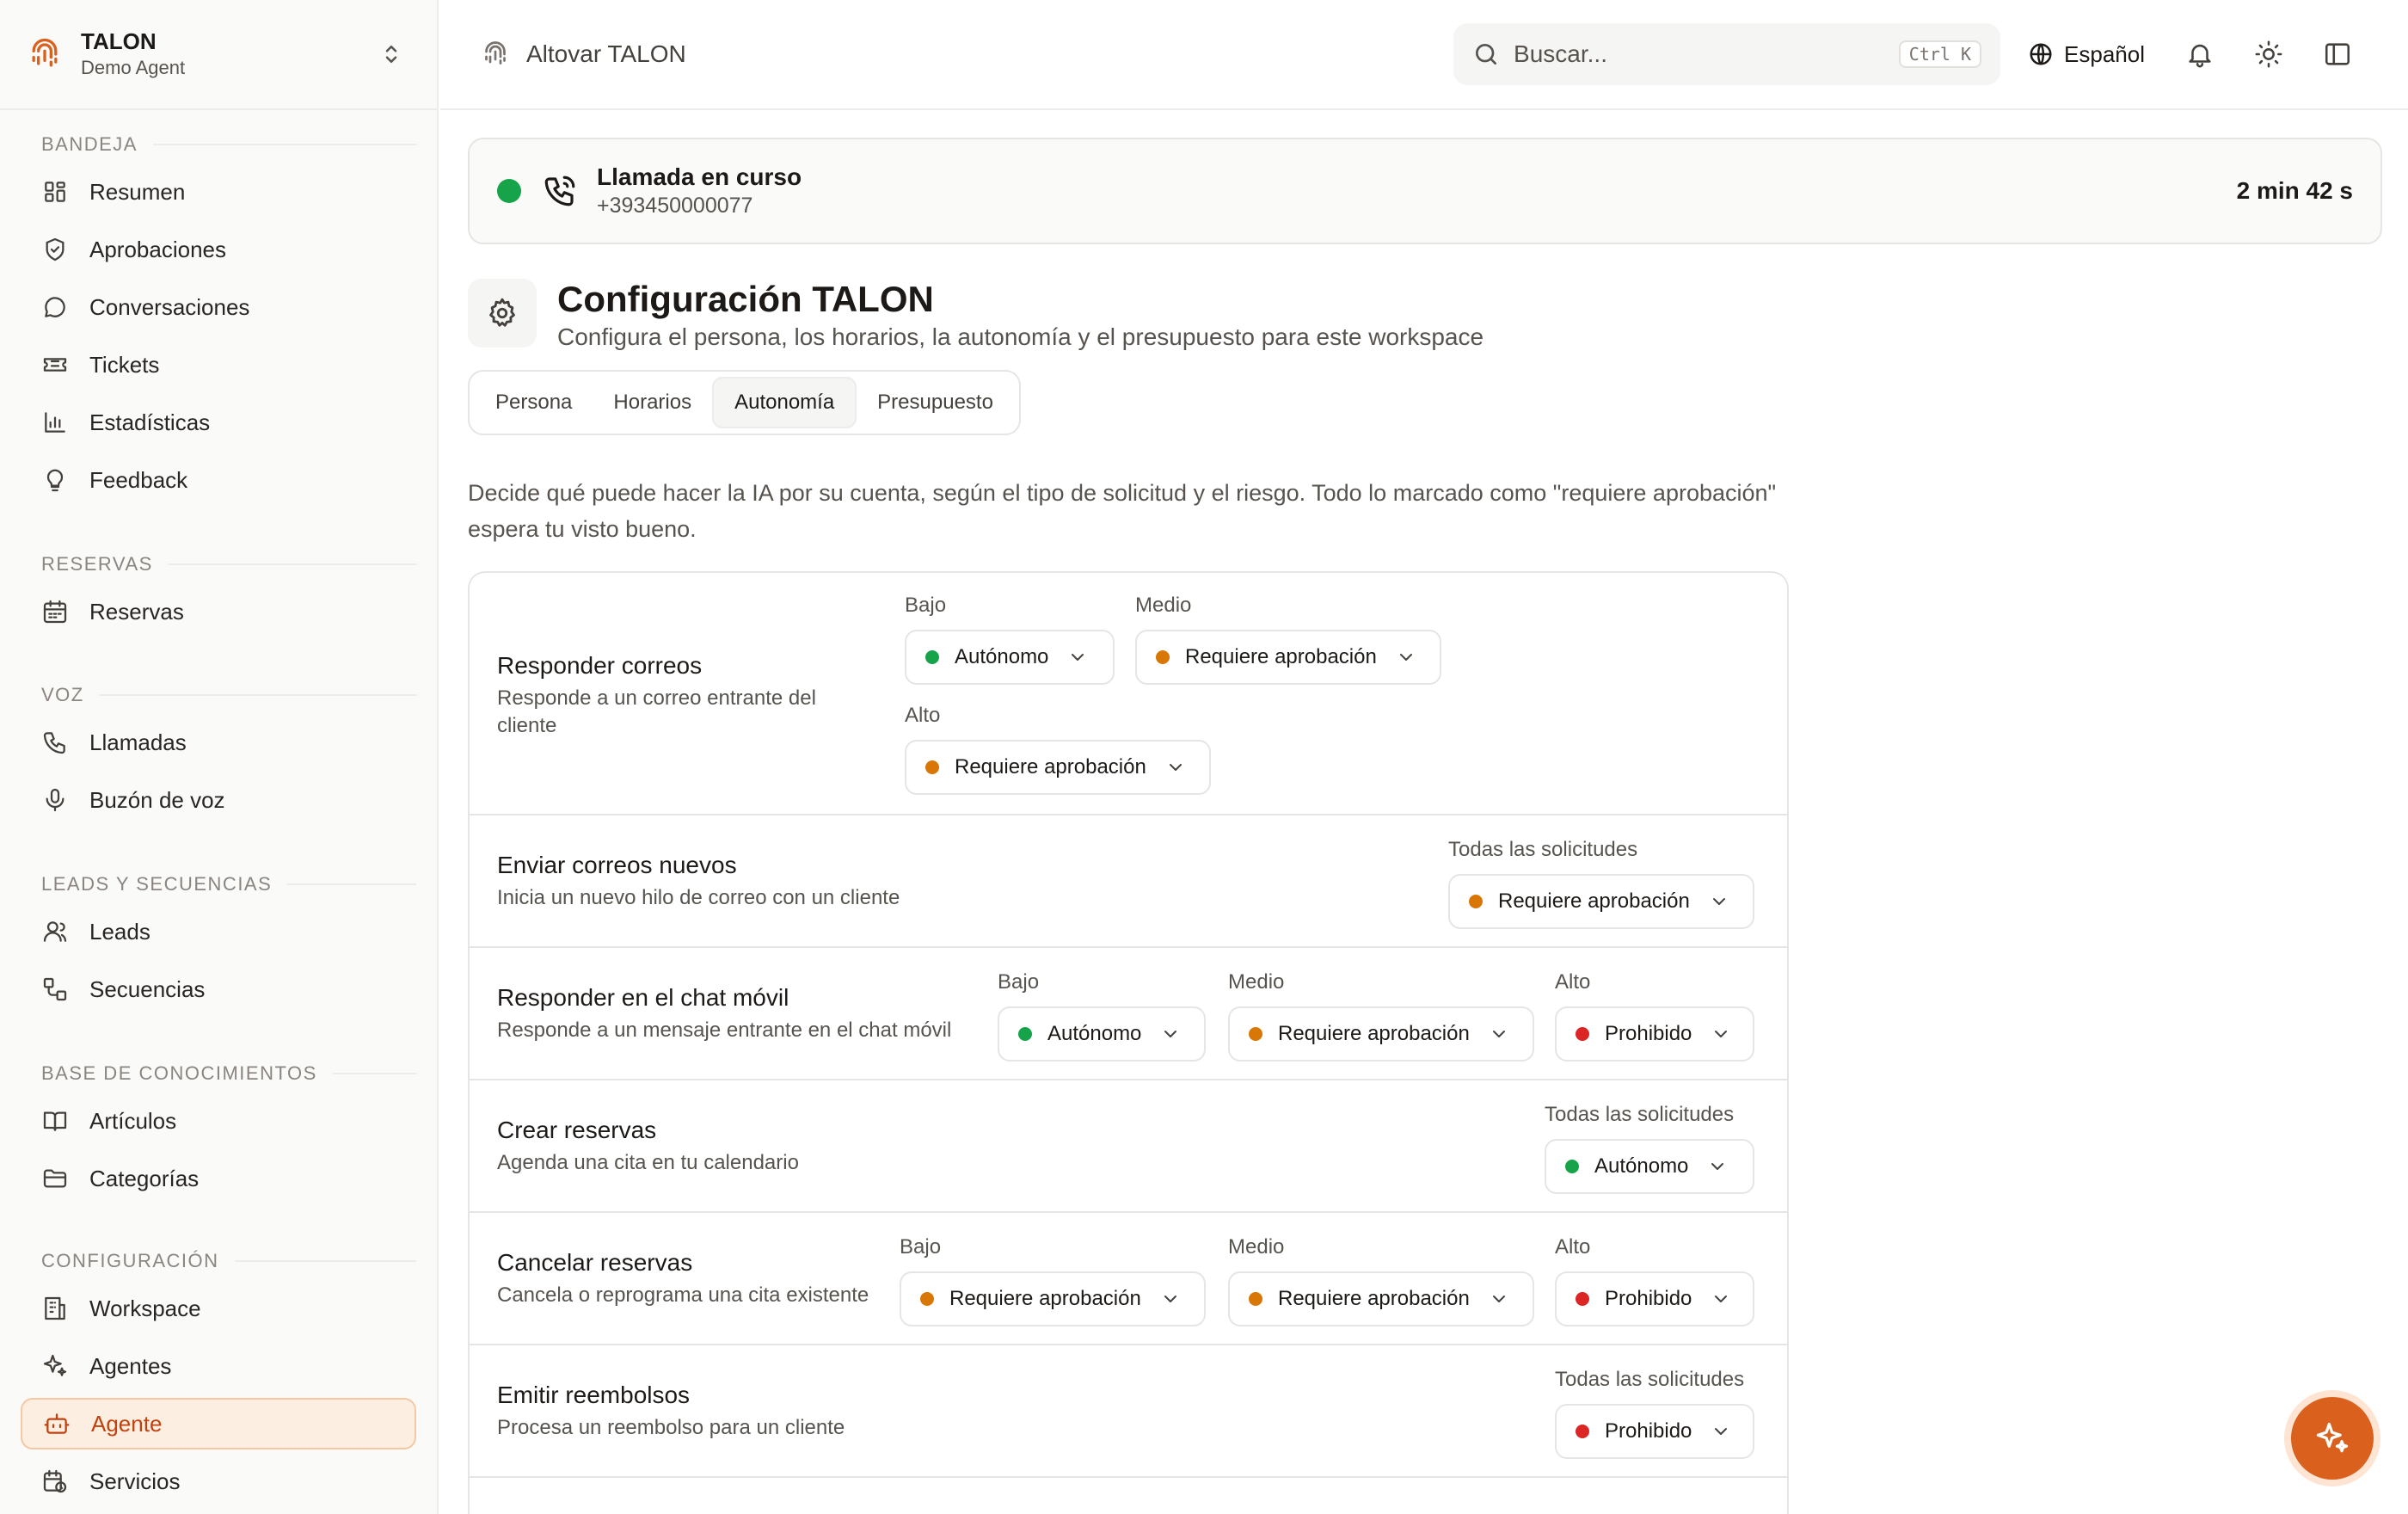  Describe the element at coordinates (218, 611) in the screenshot. I see `sidebar-item-reservas: Reservas` at that location.